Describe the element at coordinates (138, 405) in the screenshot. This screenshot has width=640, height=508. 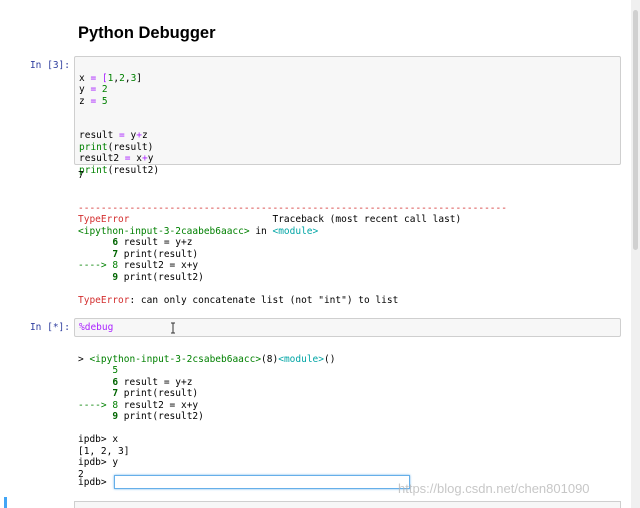
I see `debug-line-current: ----> 8 result2 = x+y` at that location.